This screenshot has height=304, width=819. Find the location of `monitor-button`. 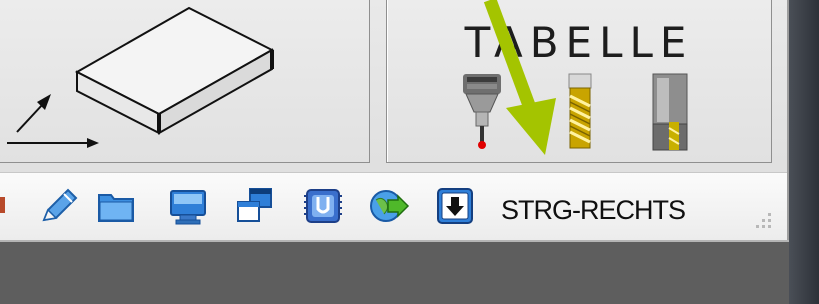

monitor-button is located at coordinates (188, 206).